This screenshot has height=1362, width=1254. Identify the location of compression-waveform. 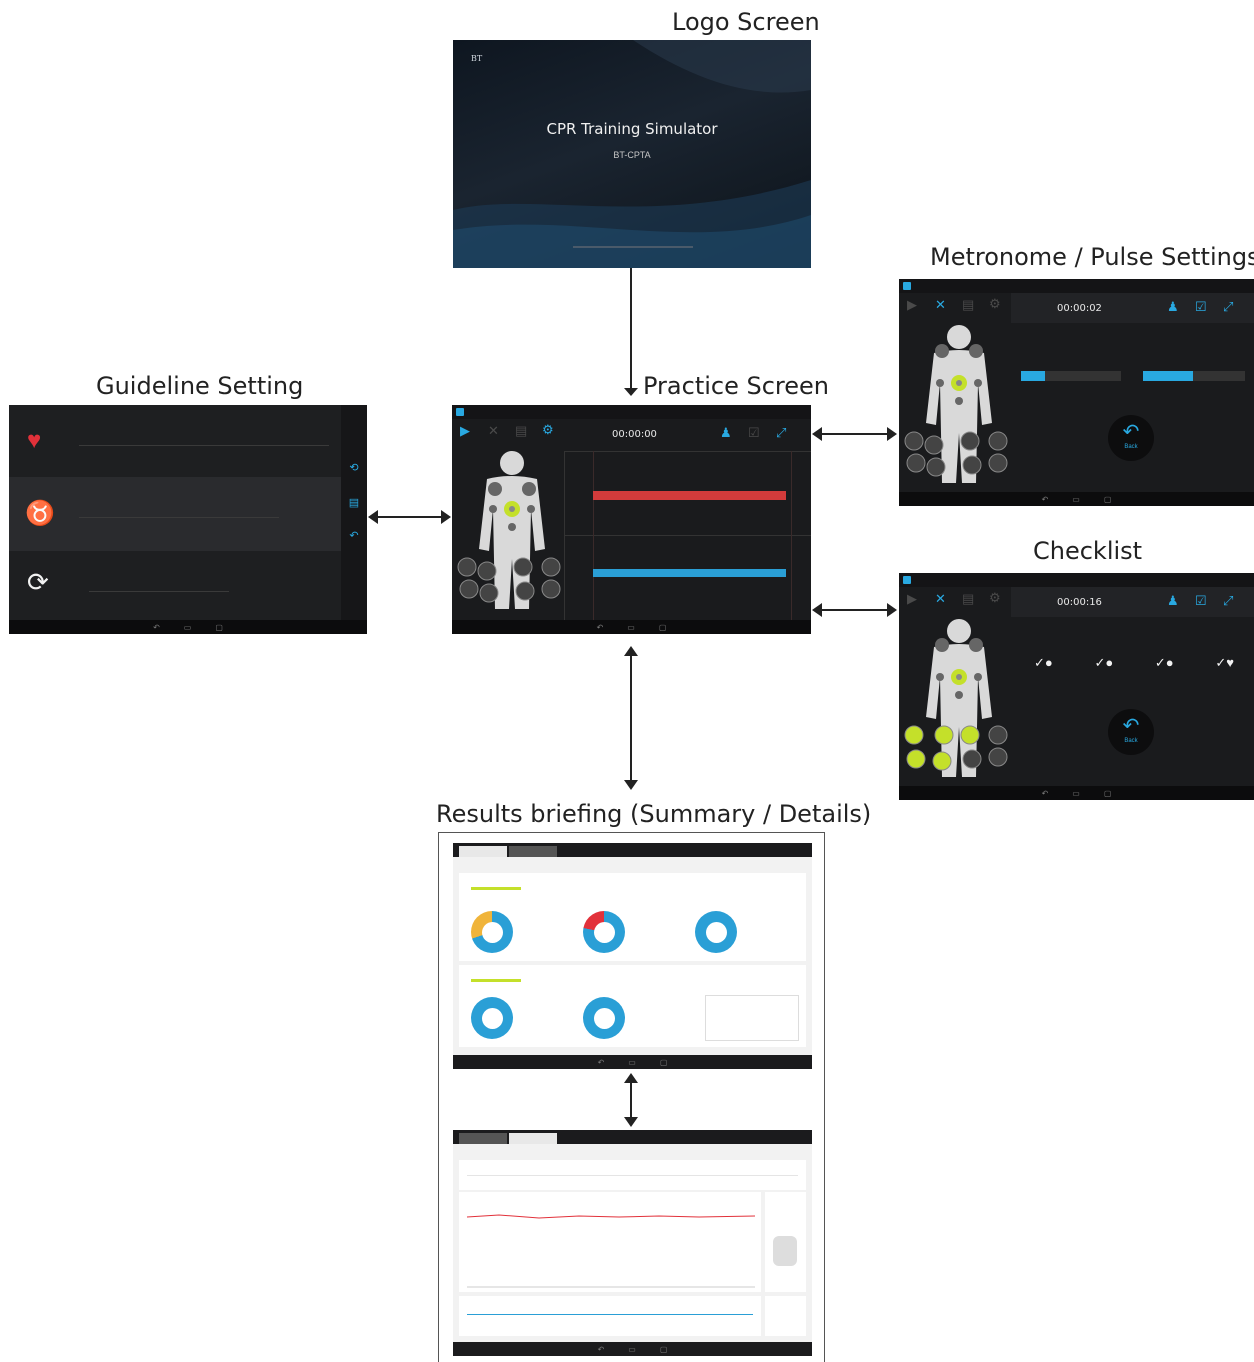
(611, 1251).